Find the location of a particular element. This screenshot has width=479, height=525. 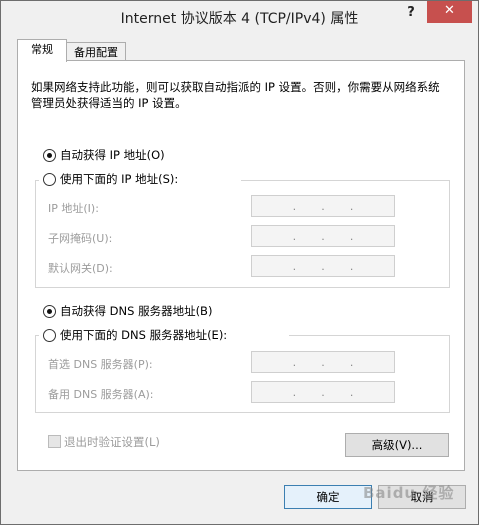

manual-dns-radio is located at coordinates (49, 335).